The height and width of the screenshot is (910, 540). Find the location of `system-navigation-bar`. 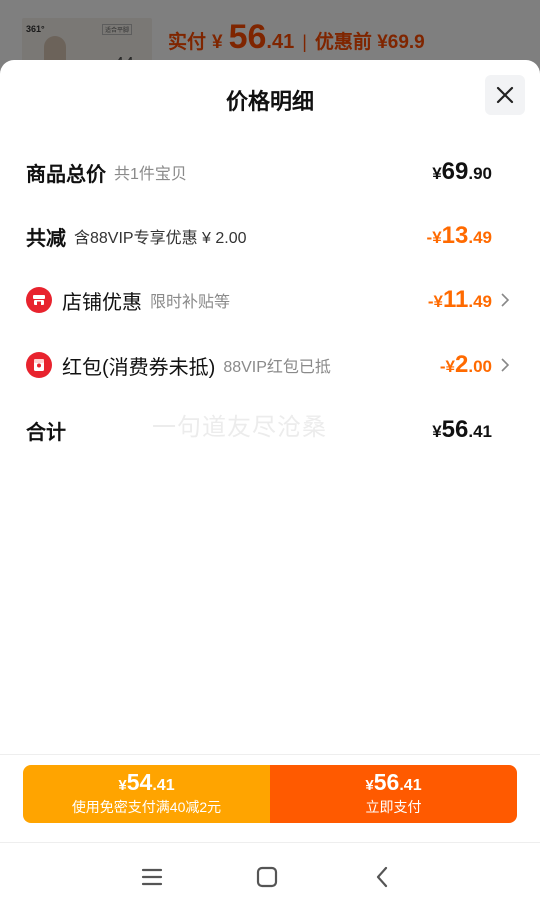

system-navigation-bar is located at coordinates (270, 876).